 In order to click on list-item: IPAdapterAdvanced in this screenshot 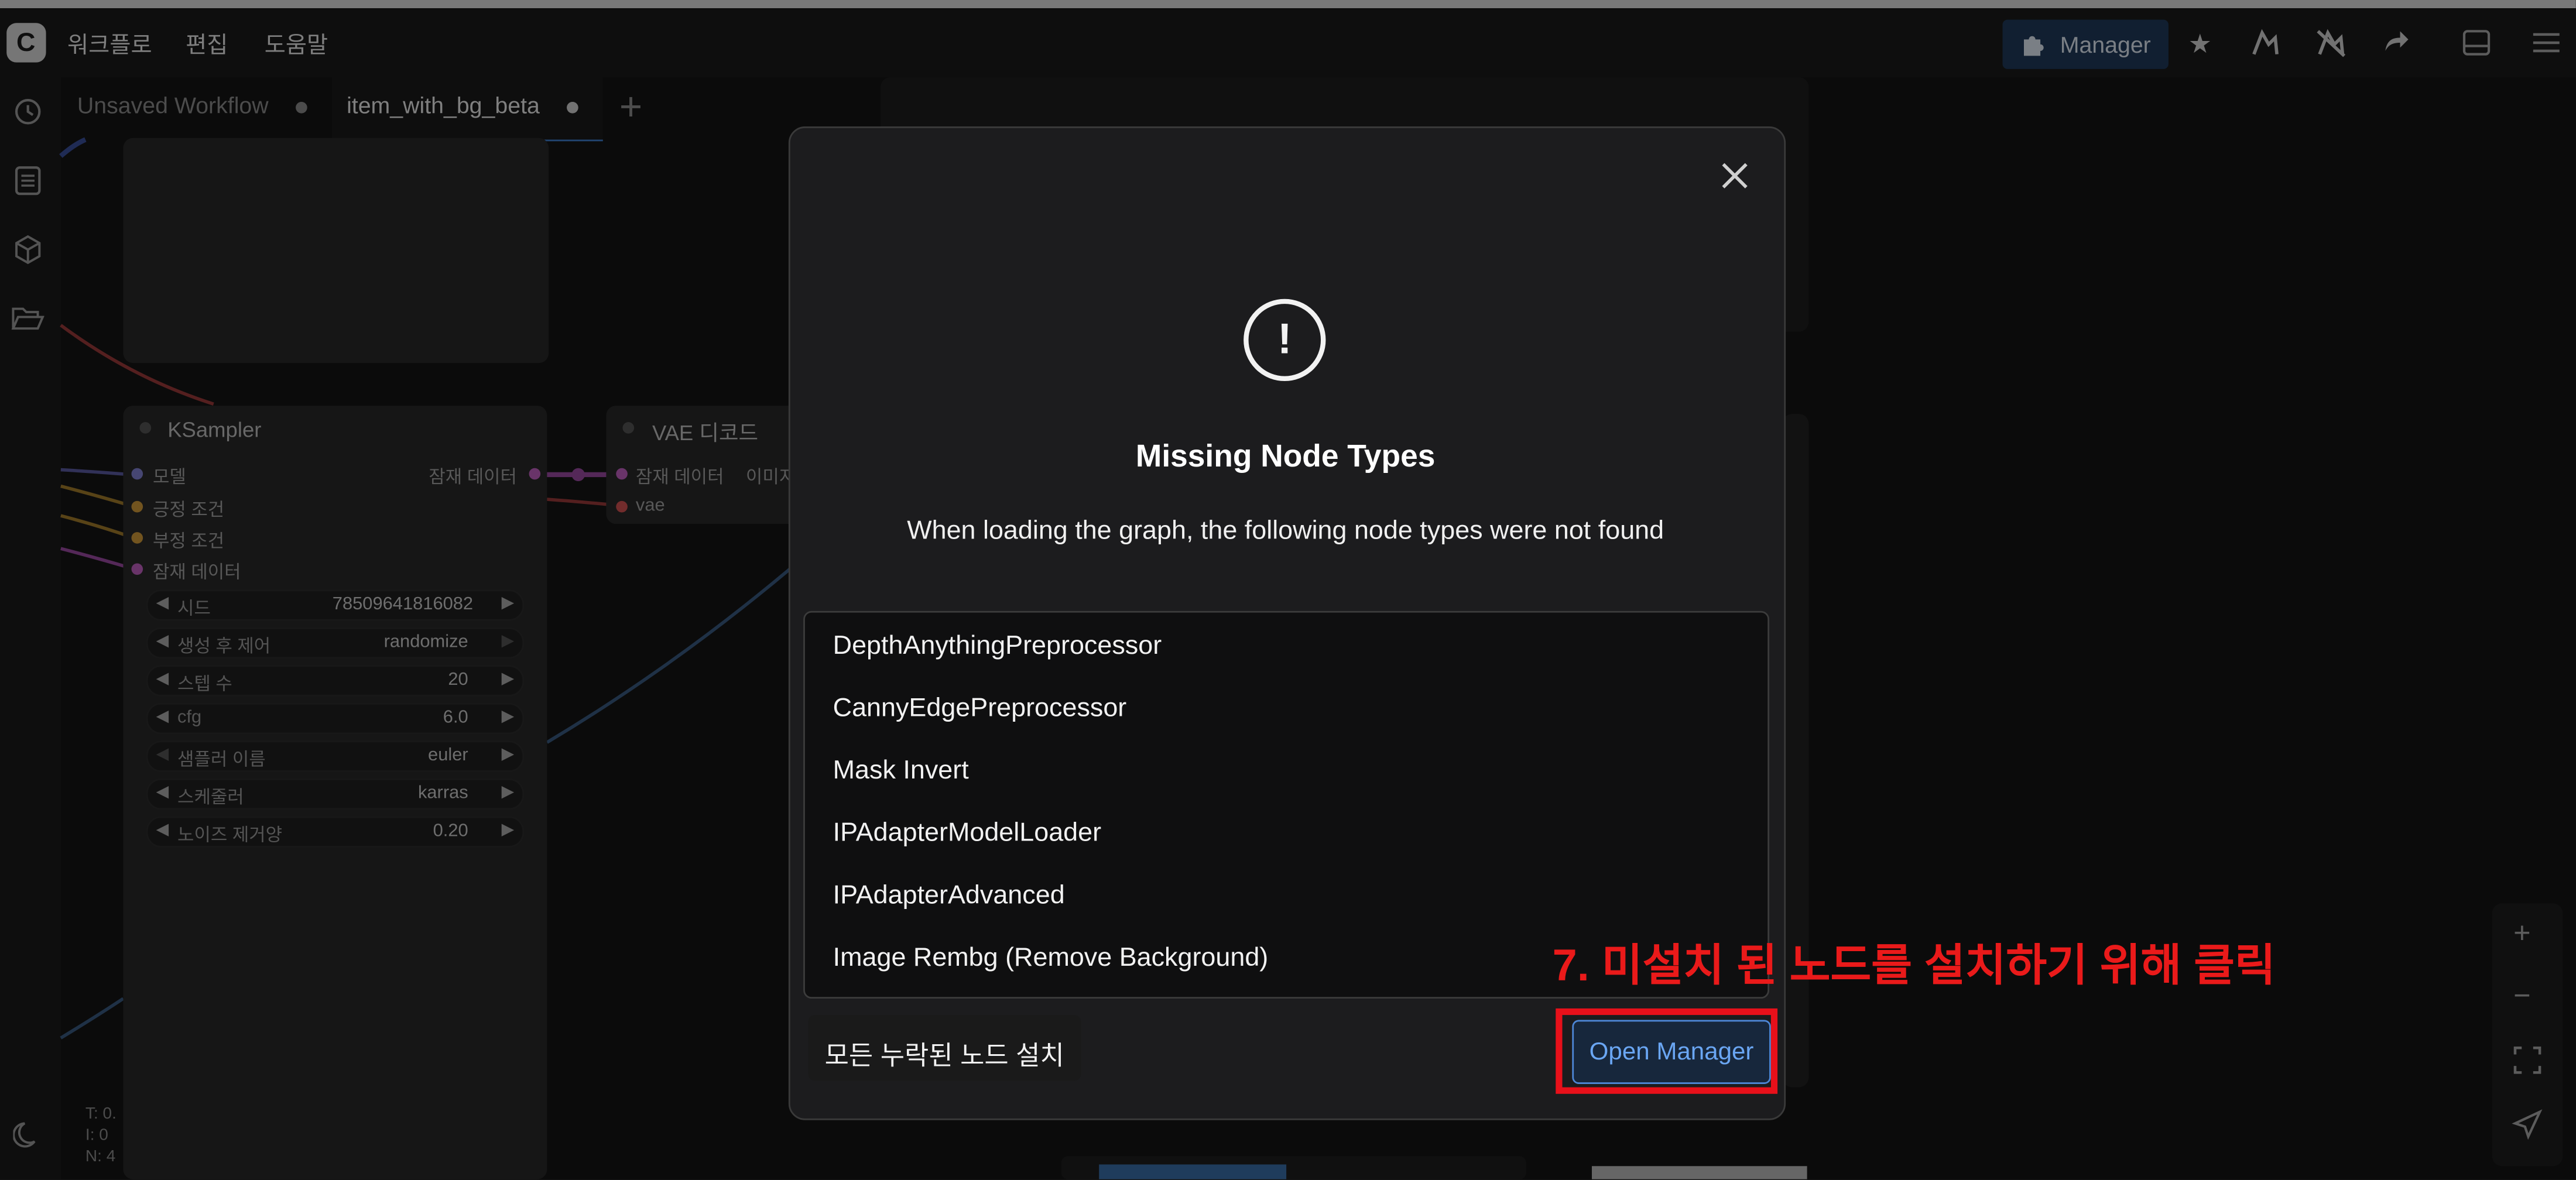, I will do `click(949, 895)`.